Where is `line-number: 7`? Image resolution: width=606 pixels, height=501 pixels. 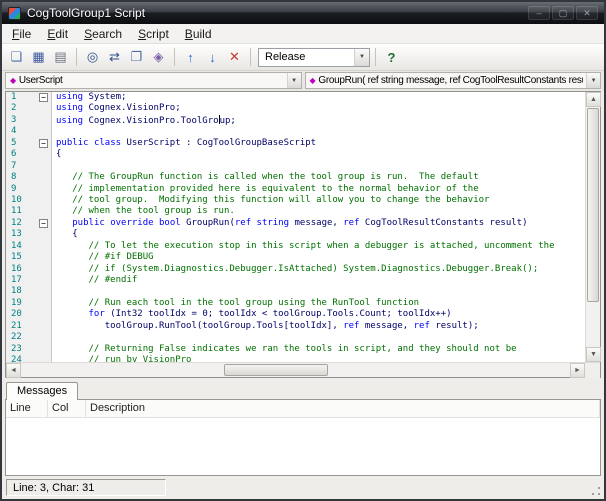
line-number: 7 is located at coordinates (14, 165).